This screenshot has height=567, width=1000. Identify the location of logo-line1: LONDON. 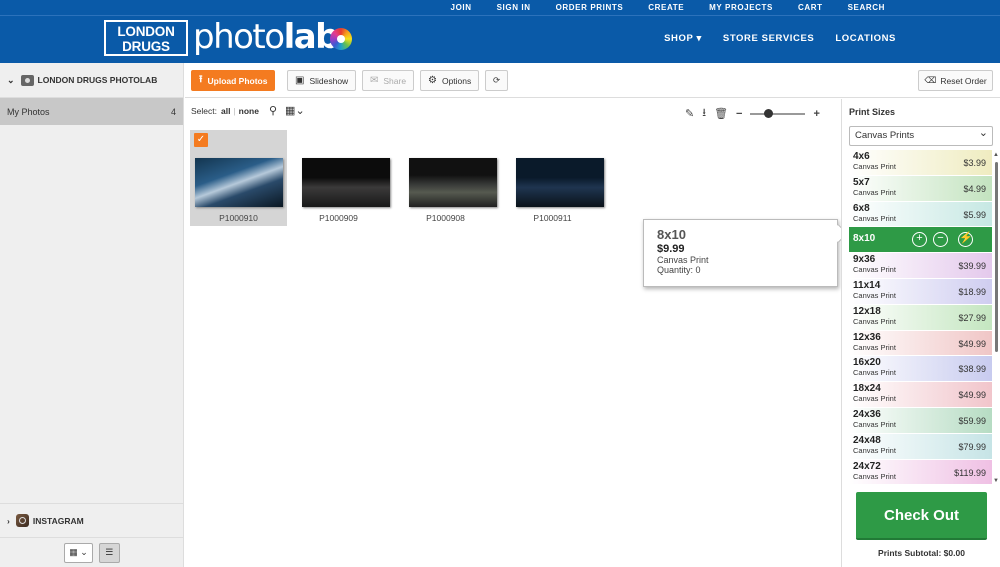
(146, 31).